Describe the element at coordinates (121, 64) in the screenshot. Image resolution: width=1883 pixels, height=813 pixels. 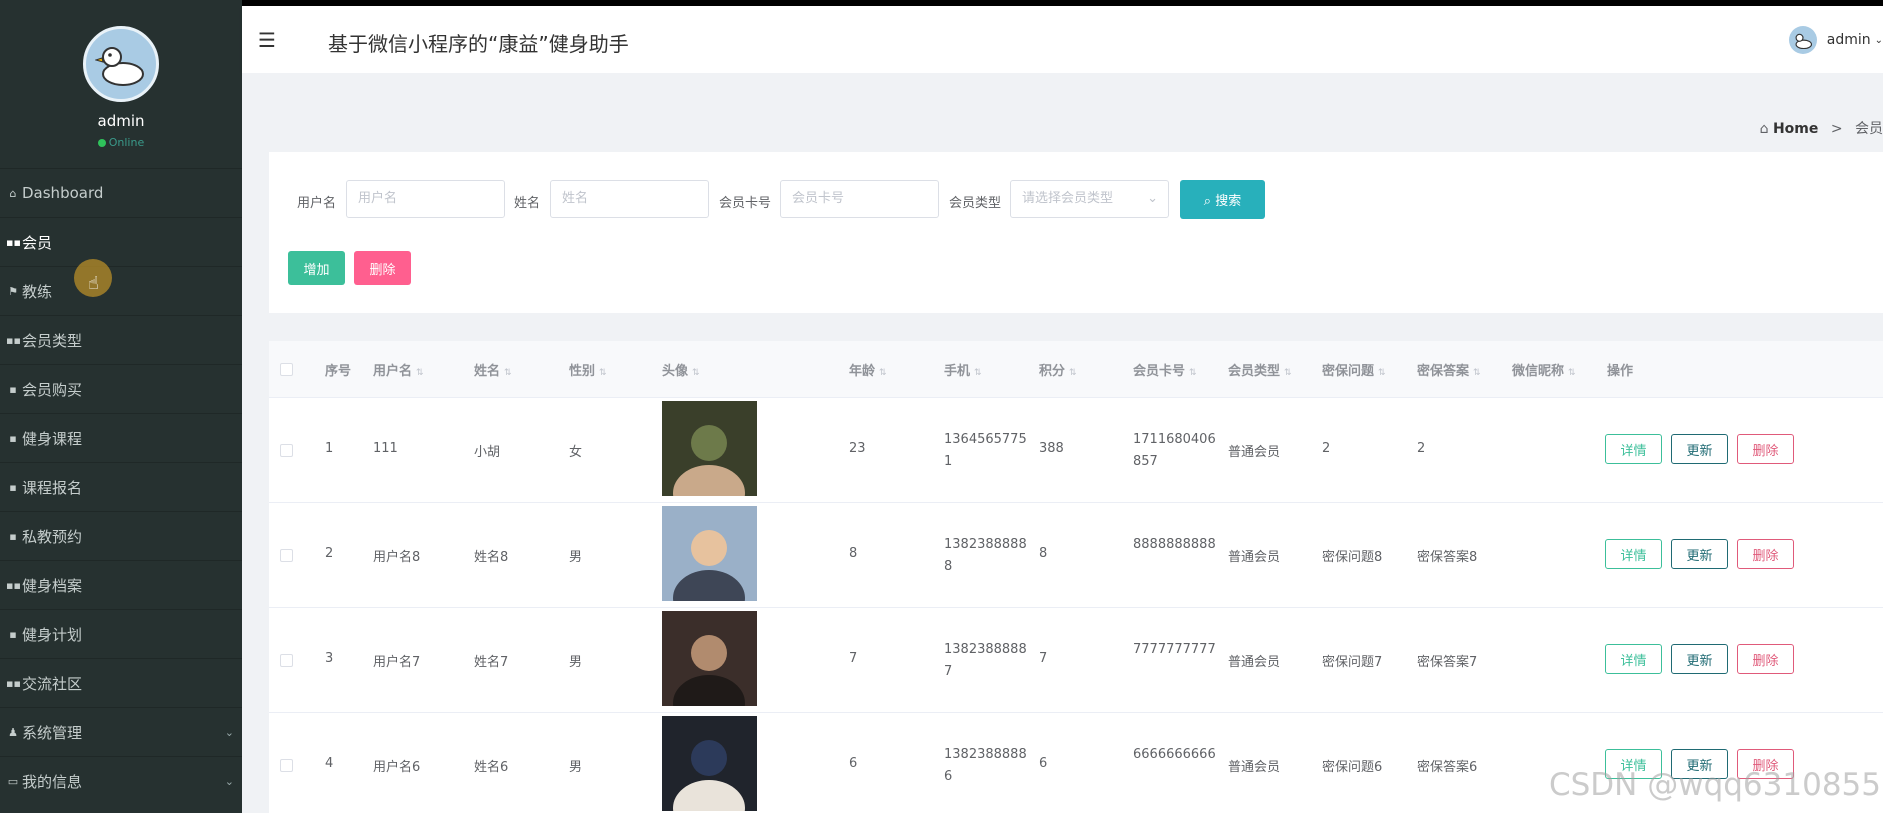
I see `avatar` at that location.